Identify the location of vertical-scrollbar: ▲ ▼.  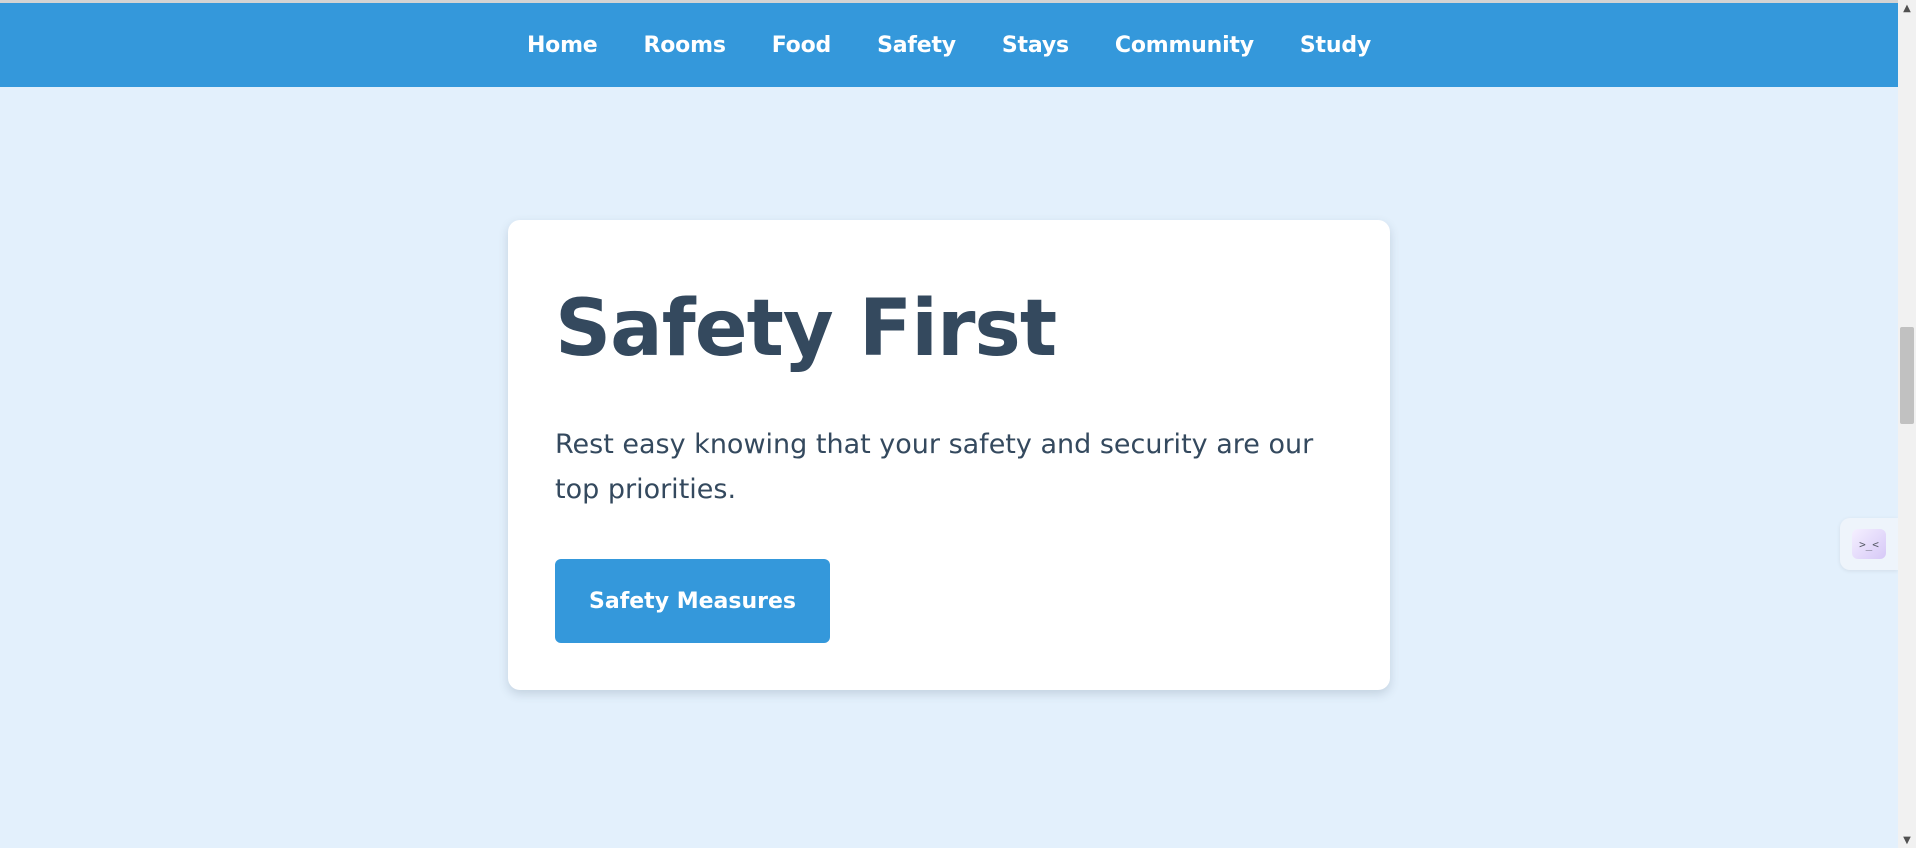
(1907, 424).